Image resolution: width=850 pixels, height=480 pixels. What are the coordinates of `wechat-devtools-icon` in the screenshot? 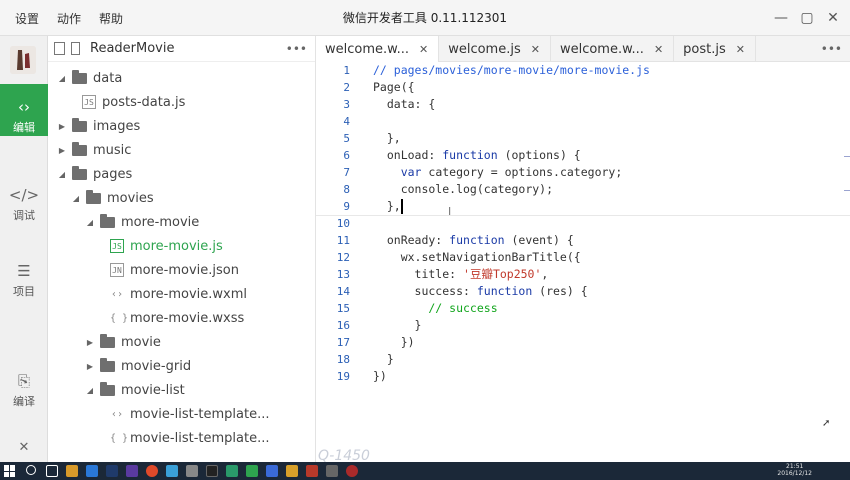 It's located at (252, 471).